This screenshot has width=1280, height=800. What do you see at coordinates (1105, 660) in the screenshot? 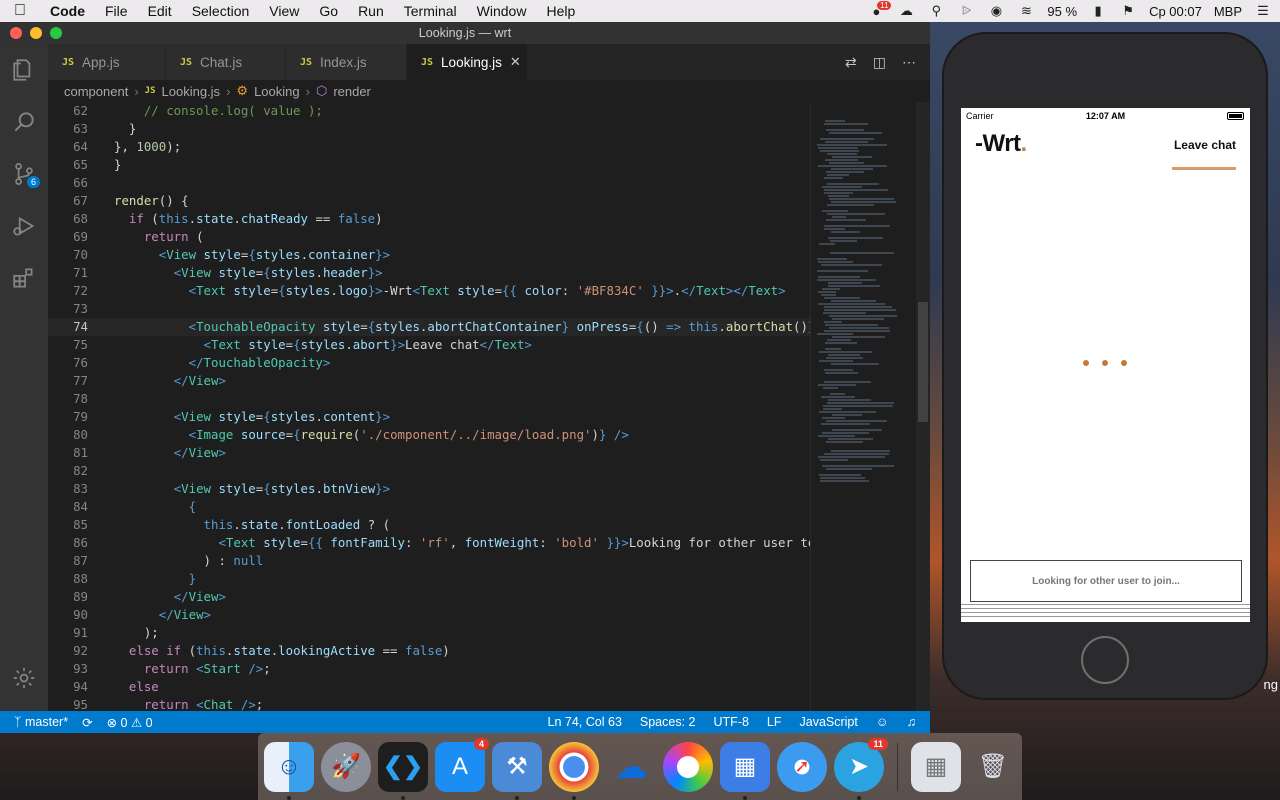
I see `home-button` at bounding box center [1105, 660].